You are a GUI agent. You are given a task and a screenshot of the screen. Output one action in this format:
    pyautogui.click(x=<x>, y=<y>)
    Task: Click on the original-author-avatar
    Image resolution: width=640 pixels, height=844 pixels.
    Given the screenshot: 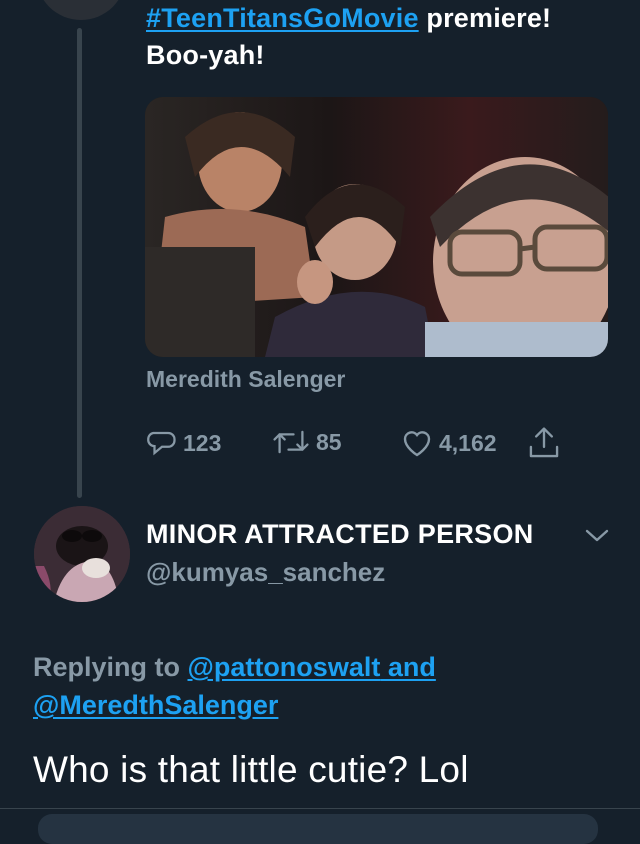 What is the action you would take?
    pyautogui.click(x=81, y=10)
    